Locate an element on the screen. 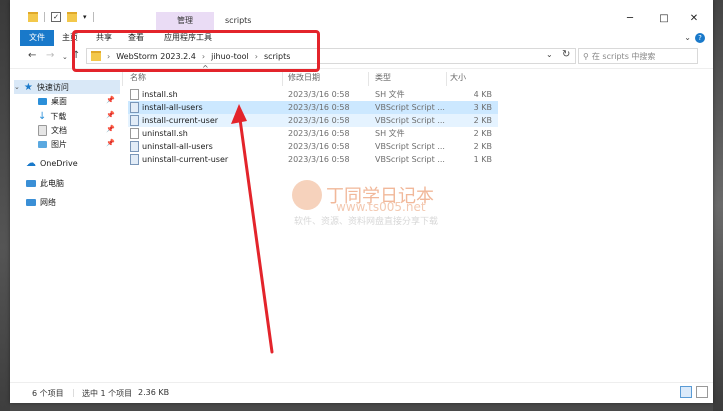 This screenshot has width=723, height=411. details-view-button is located at coordinates (686, 392).